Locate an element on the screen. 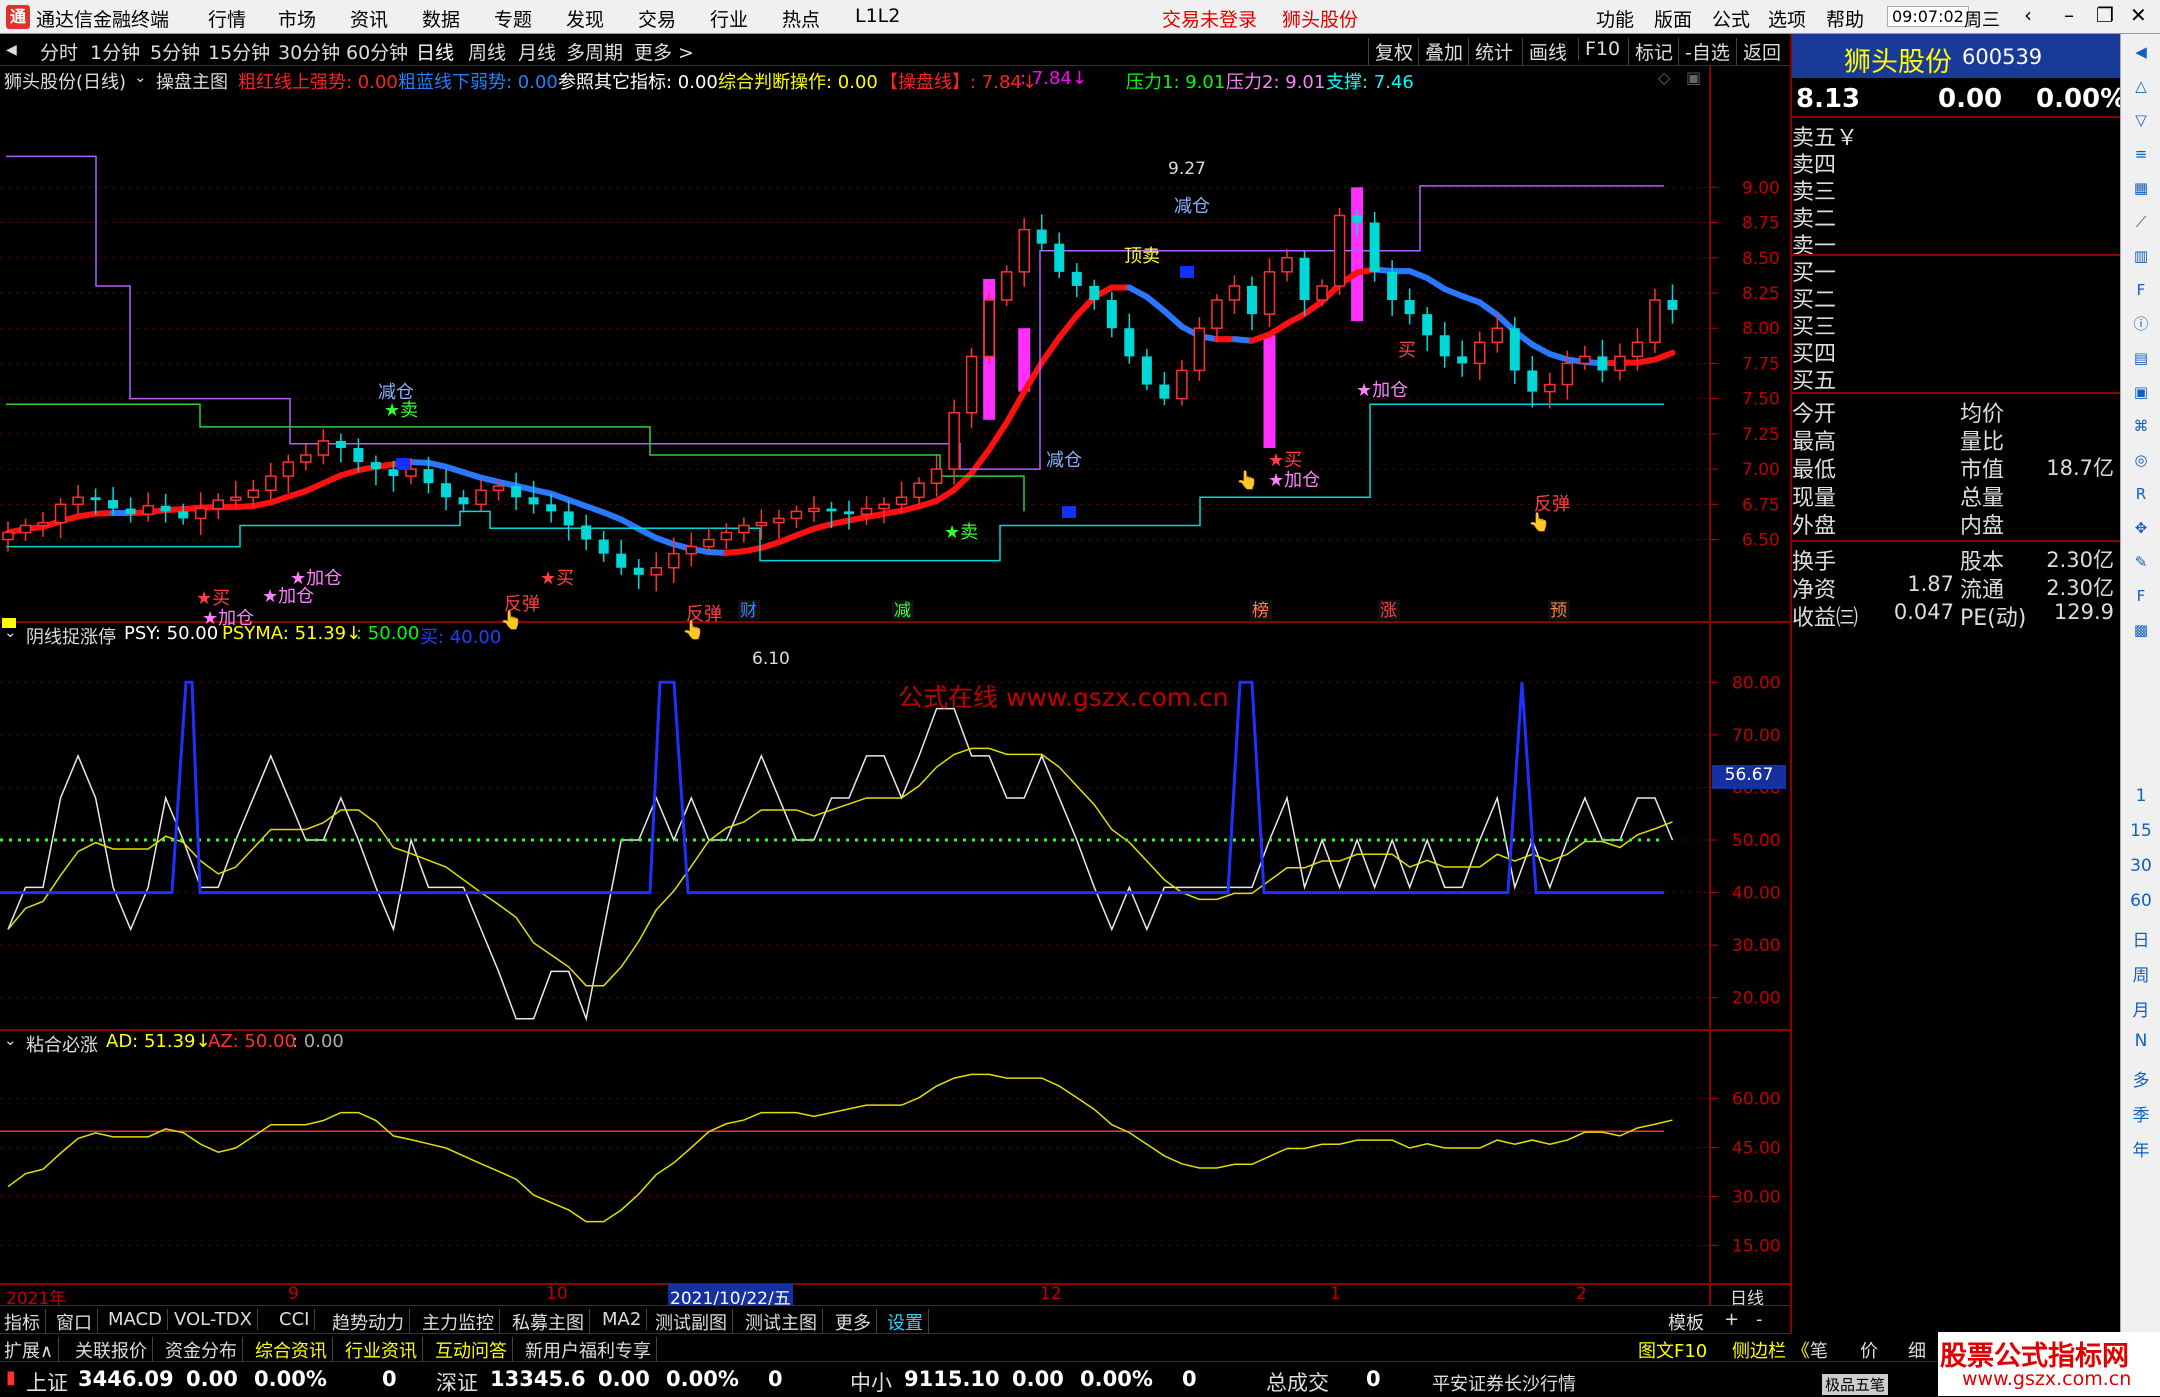 The width and height of the screenshot is (2160, 1397). sidebar-period-2: 30 is located at coordinates (2141, 866).